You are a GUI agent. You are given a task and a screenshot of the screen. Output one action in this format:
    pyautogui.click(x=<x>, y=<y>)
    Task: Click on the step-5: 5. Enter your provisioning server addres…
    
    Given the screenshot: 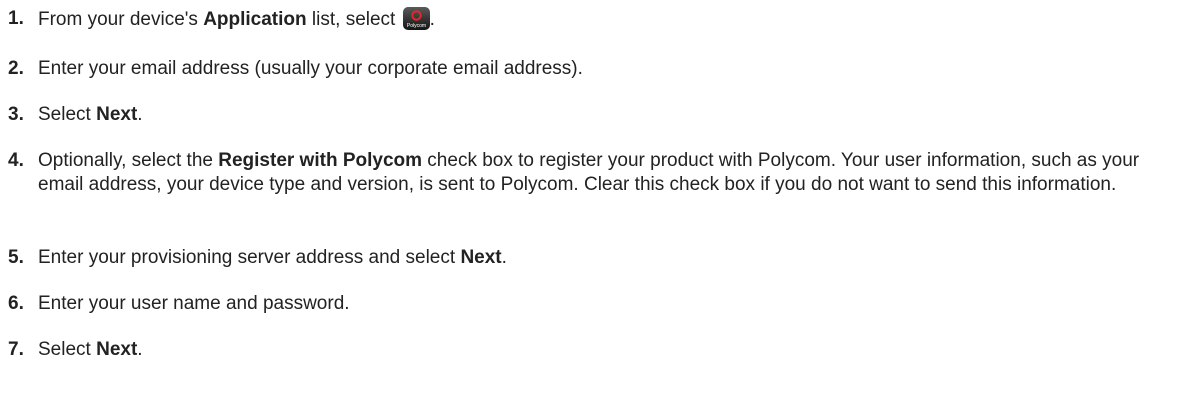 What is the action you would take?
    pyautogui.click(x=593, y=258)
    